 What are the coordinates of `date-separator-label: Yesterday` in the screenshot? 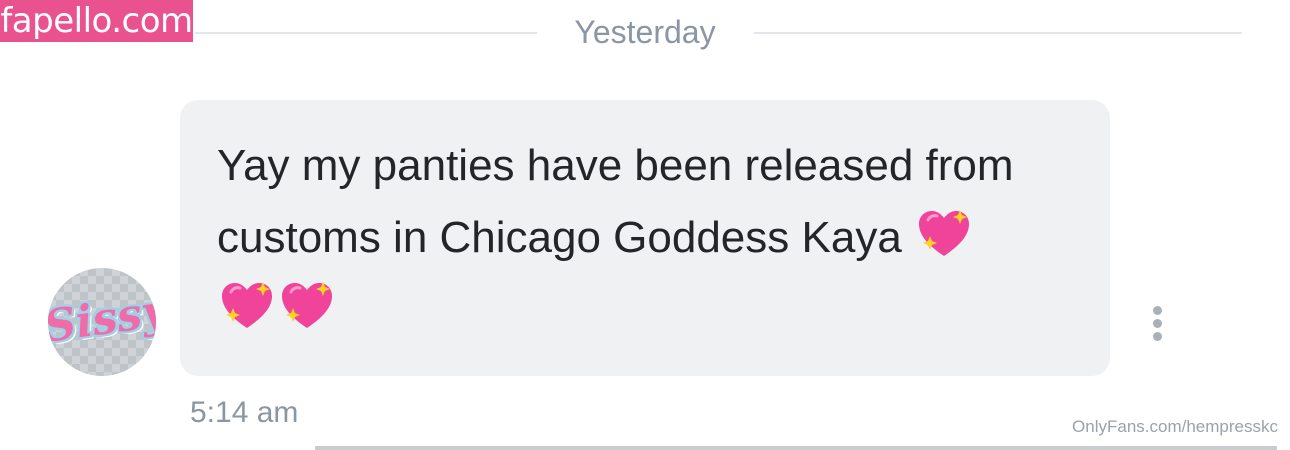 It's located at (645, 32).